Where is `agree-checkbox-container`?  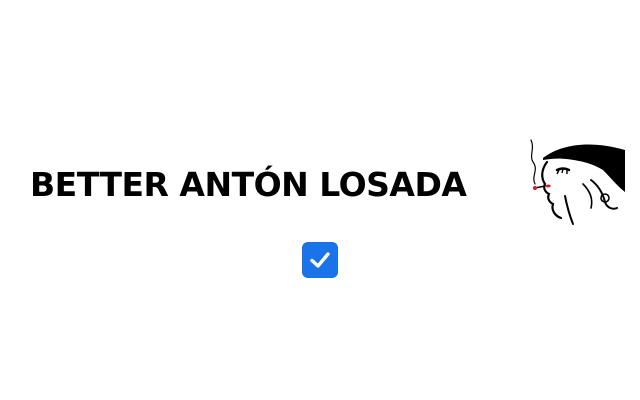
agree-checkbox-container is located at coordinates (320, 260).